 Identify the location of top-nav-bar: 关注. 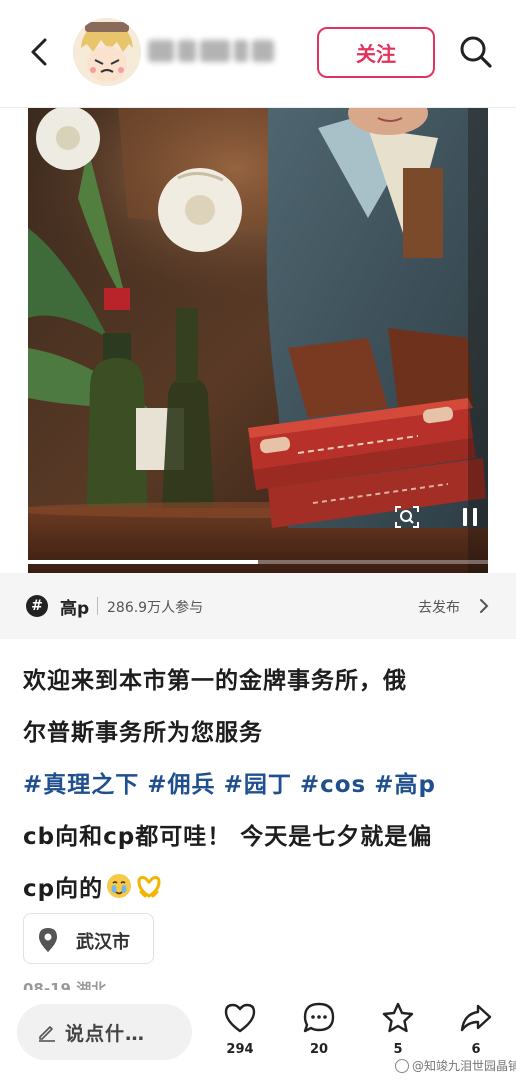
(258, 54).